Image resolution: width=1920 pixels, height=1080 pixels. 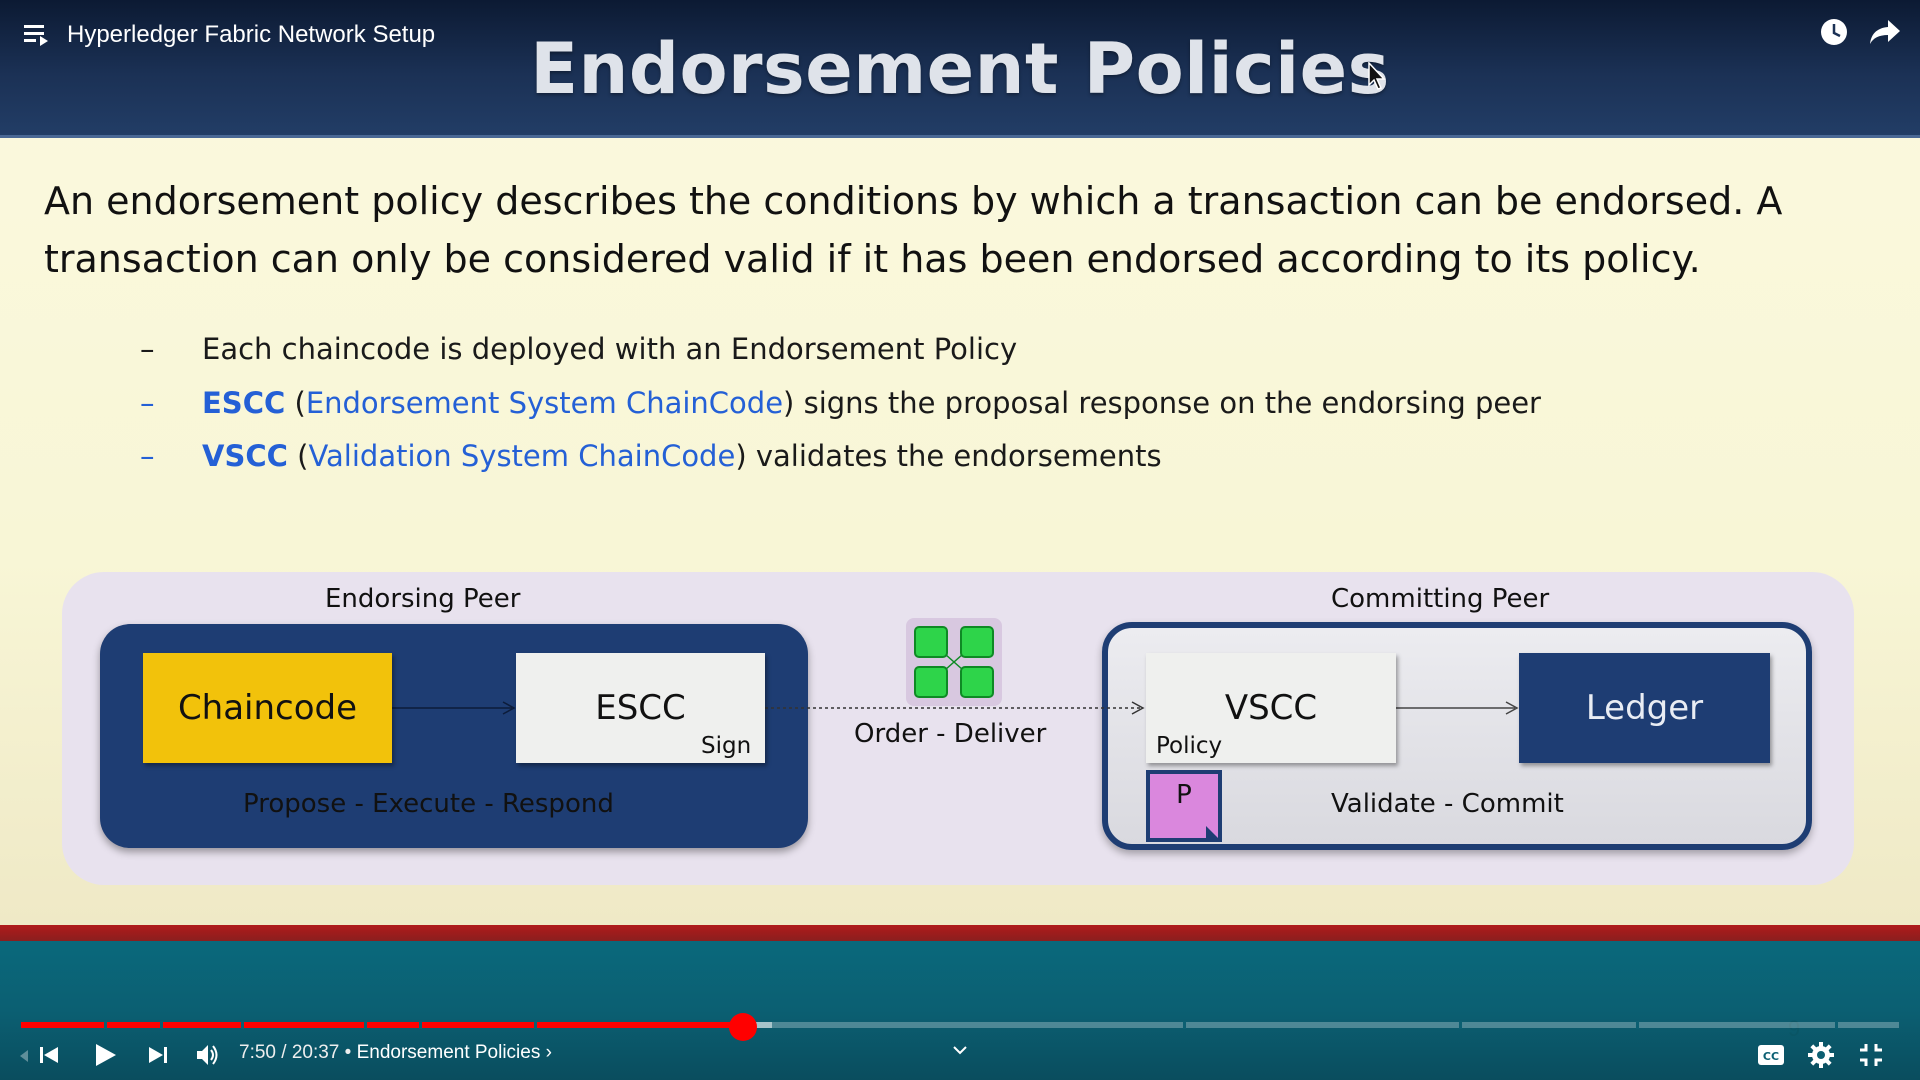 What do you see at coordinates (548, 1052) in the screenshot?
I see `chapter-arrow: ›` at bounding box center [548, 1052].